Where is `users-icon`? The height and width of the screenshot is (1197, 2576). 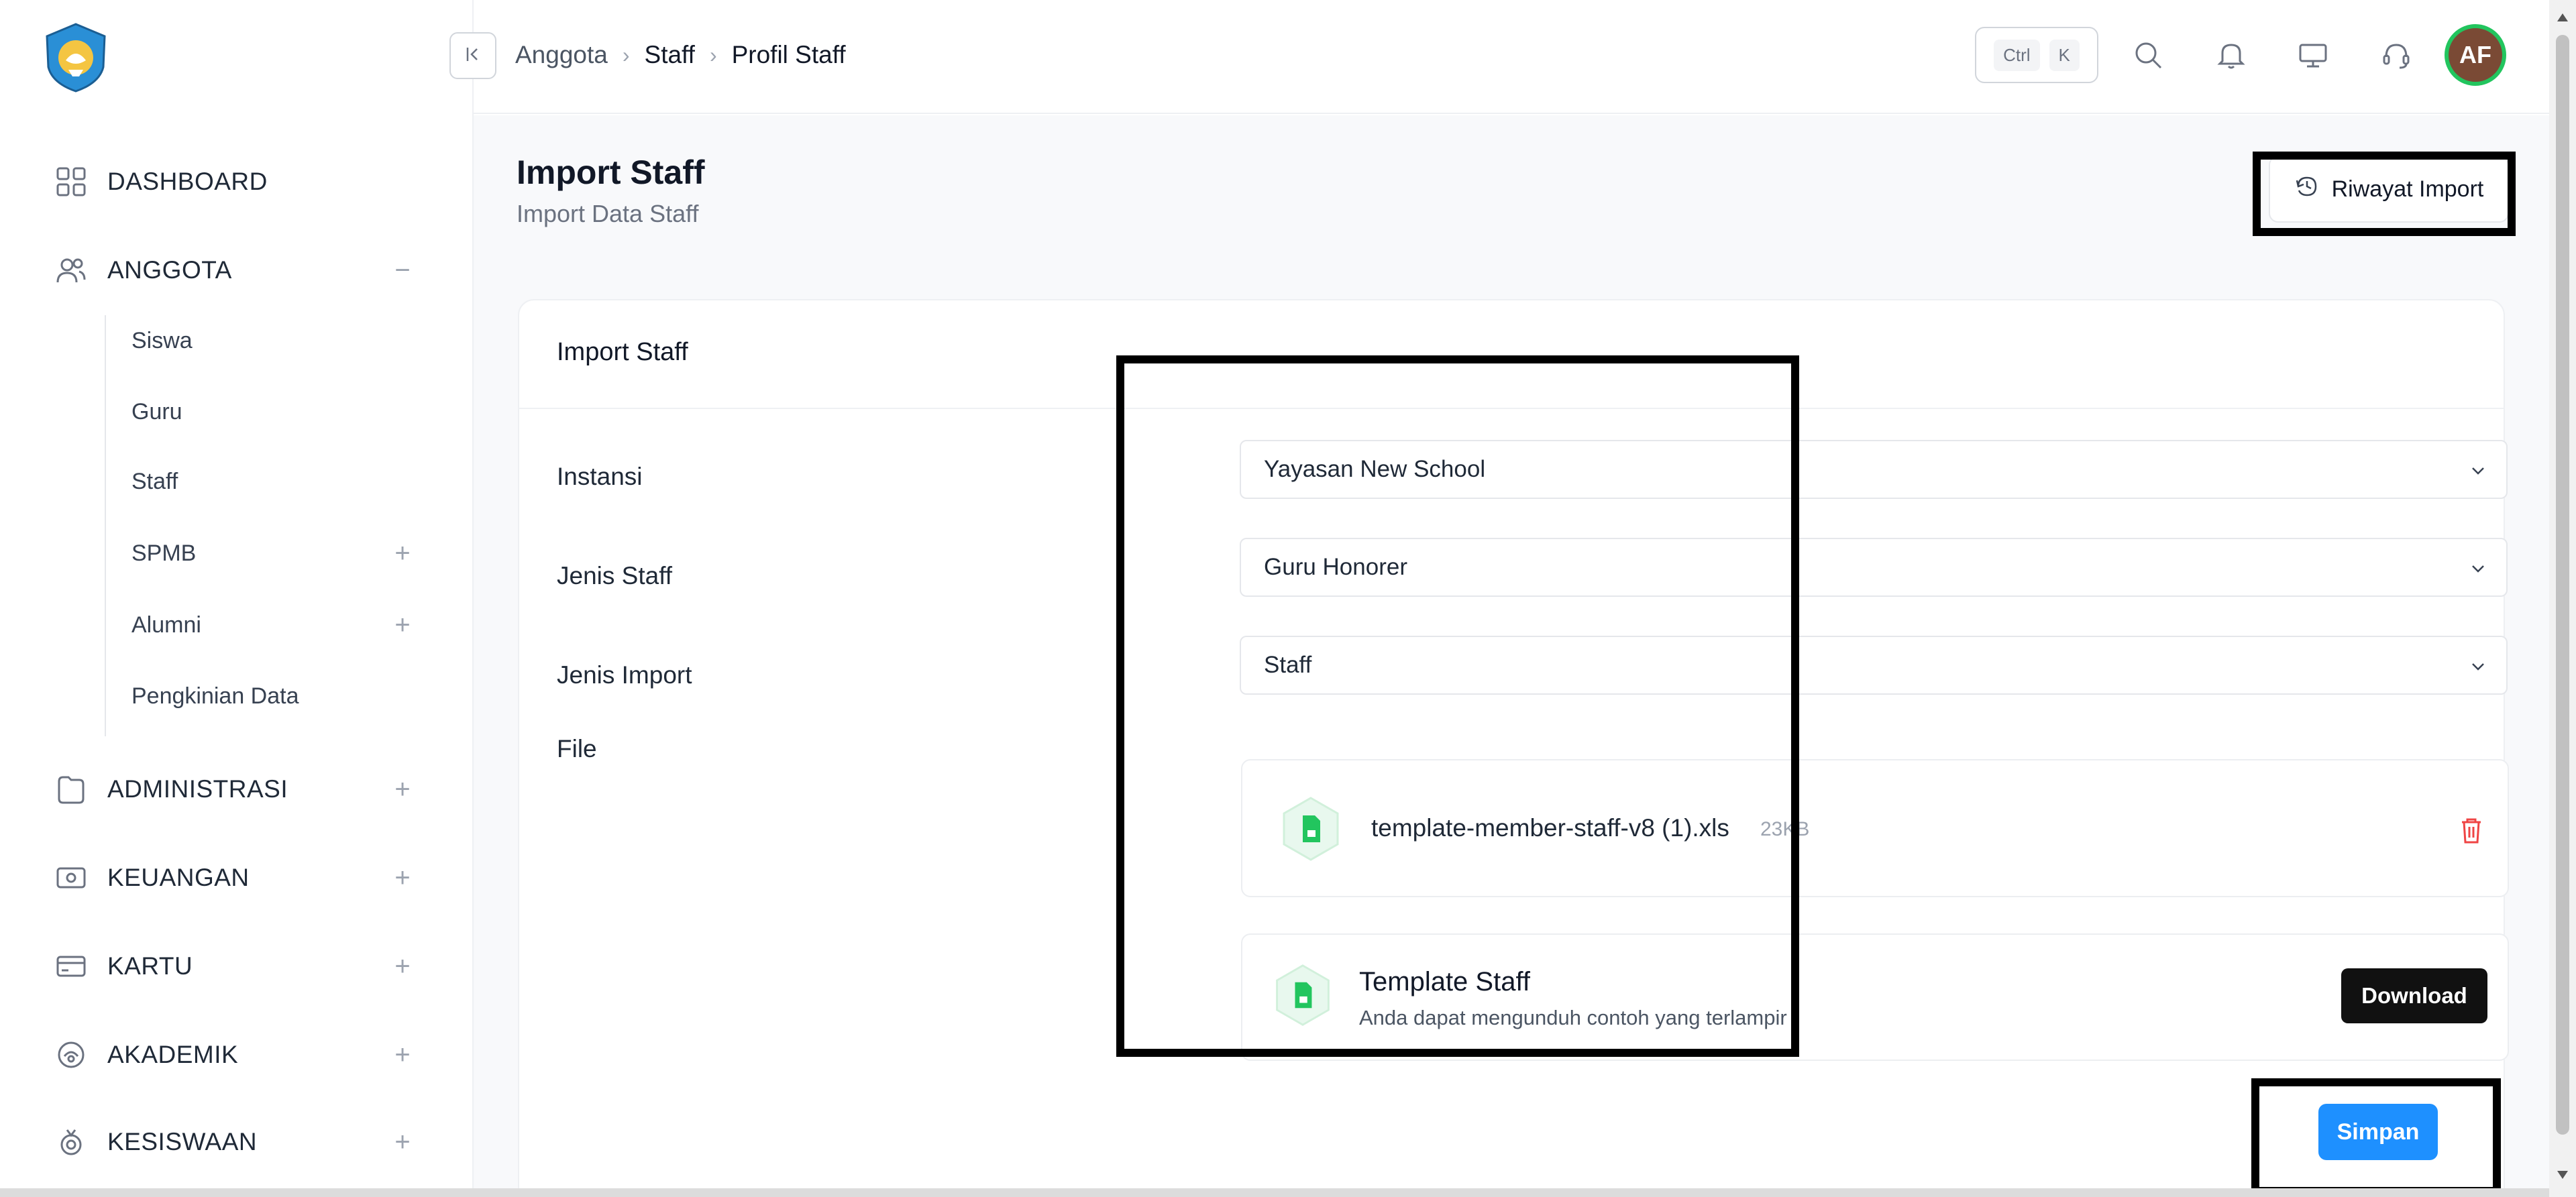
users-icon is located at coordinates (71, 270).